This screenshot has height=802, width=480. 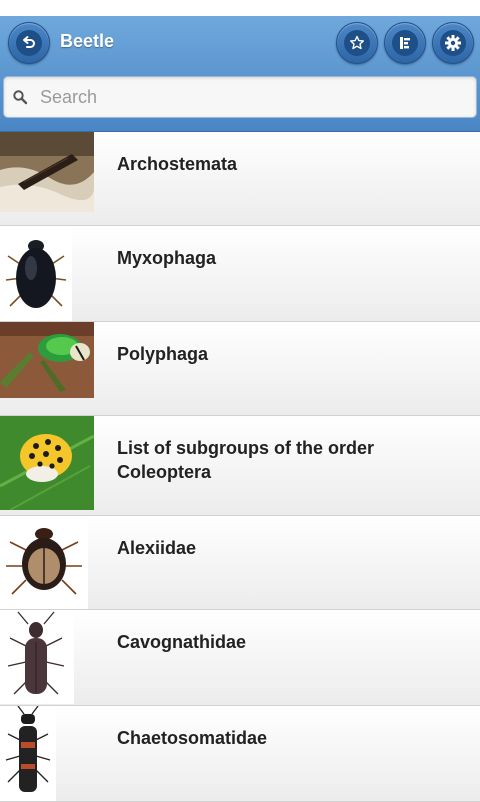 What do you see at coordinates (256, 97) in the screenshot?
I see `search-input` at bounding box center [256, 97].